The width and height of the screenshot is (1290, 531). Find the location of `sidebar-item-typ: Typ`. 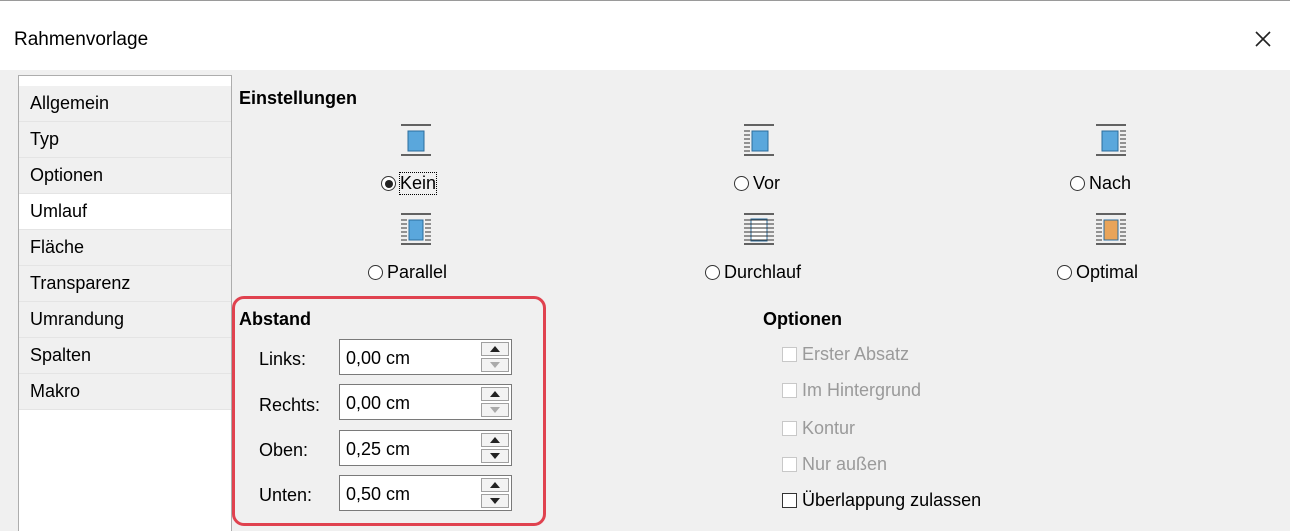

sidebar-item-typ: Typ is located at coordinates (125, 140).